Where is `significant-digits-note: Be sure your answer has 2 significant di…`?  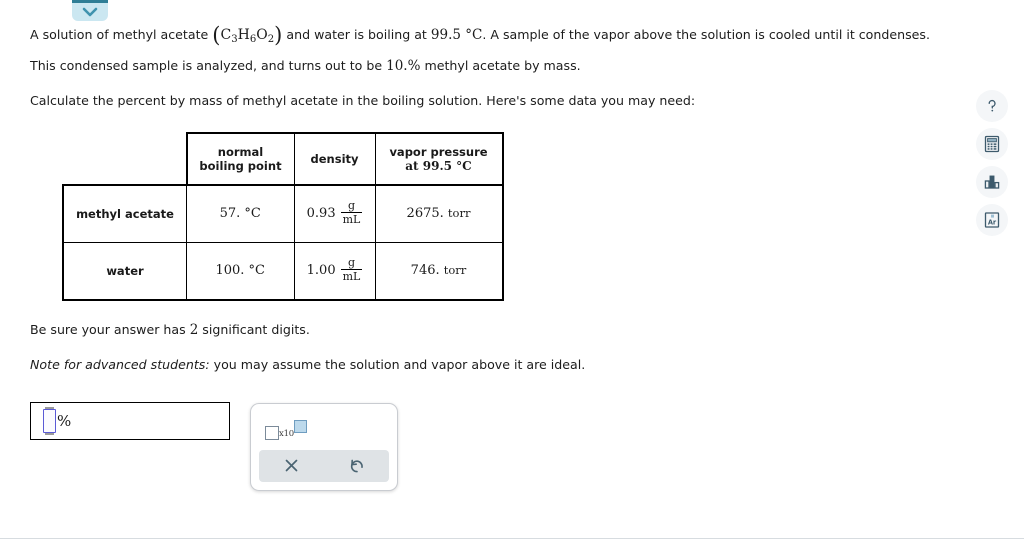
significant-digits-note: Be sure your answer has 2 significant di… is located at coordinates (485, 330).